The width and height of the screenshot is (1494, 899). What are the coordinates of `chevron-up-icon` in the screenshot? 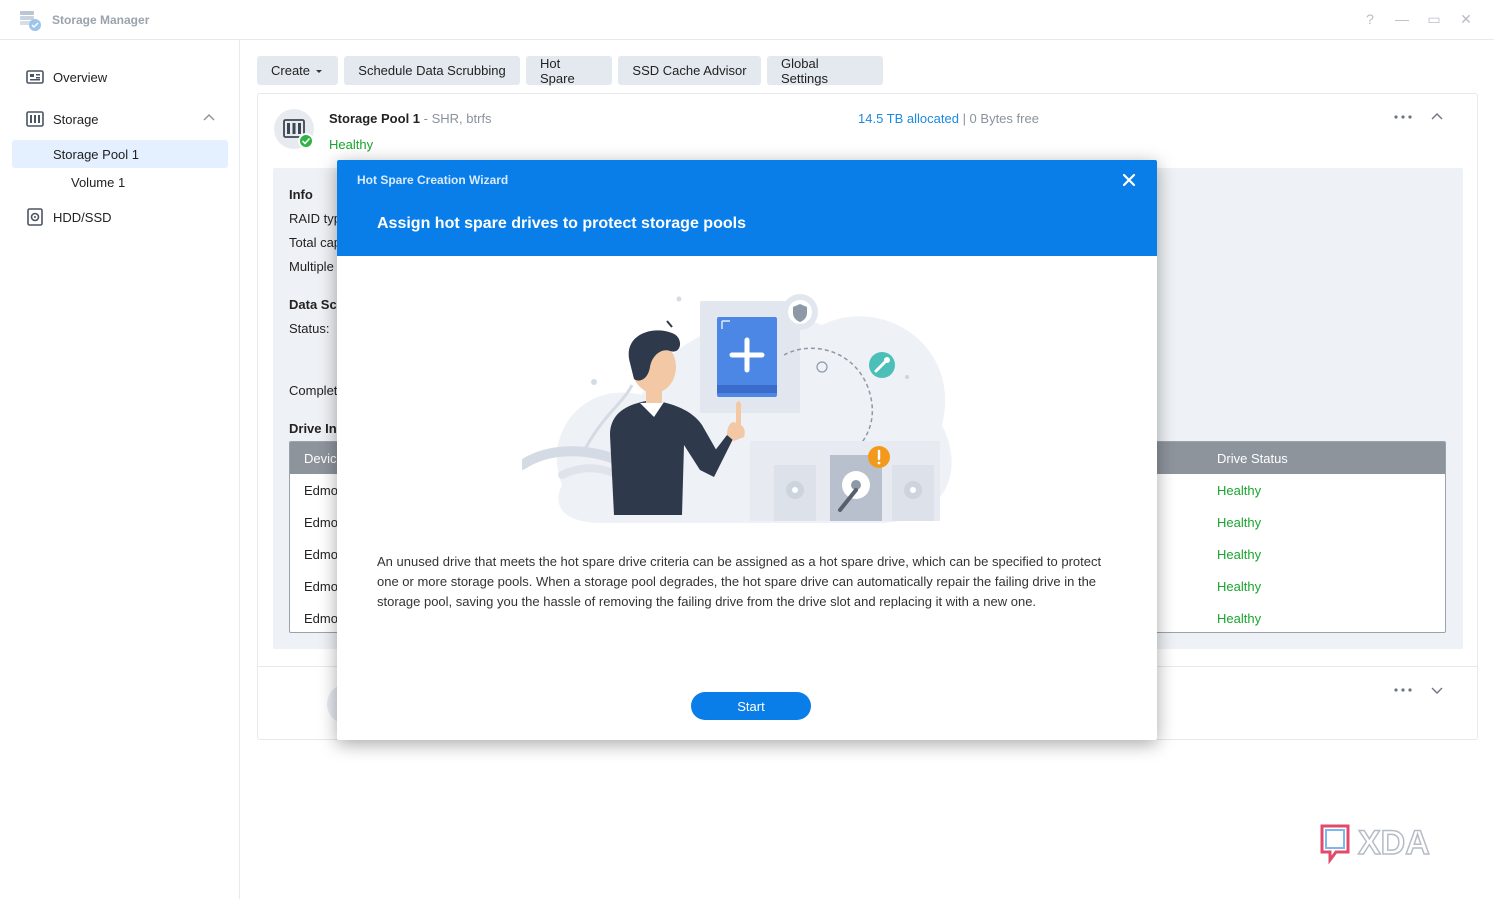 It's located at (209, 118).